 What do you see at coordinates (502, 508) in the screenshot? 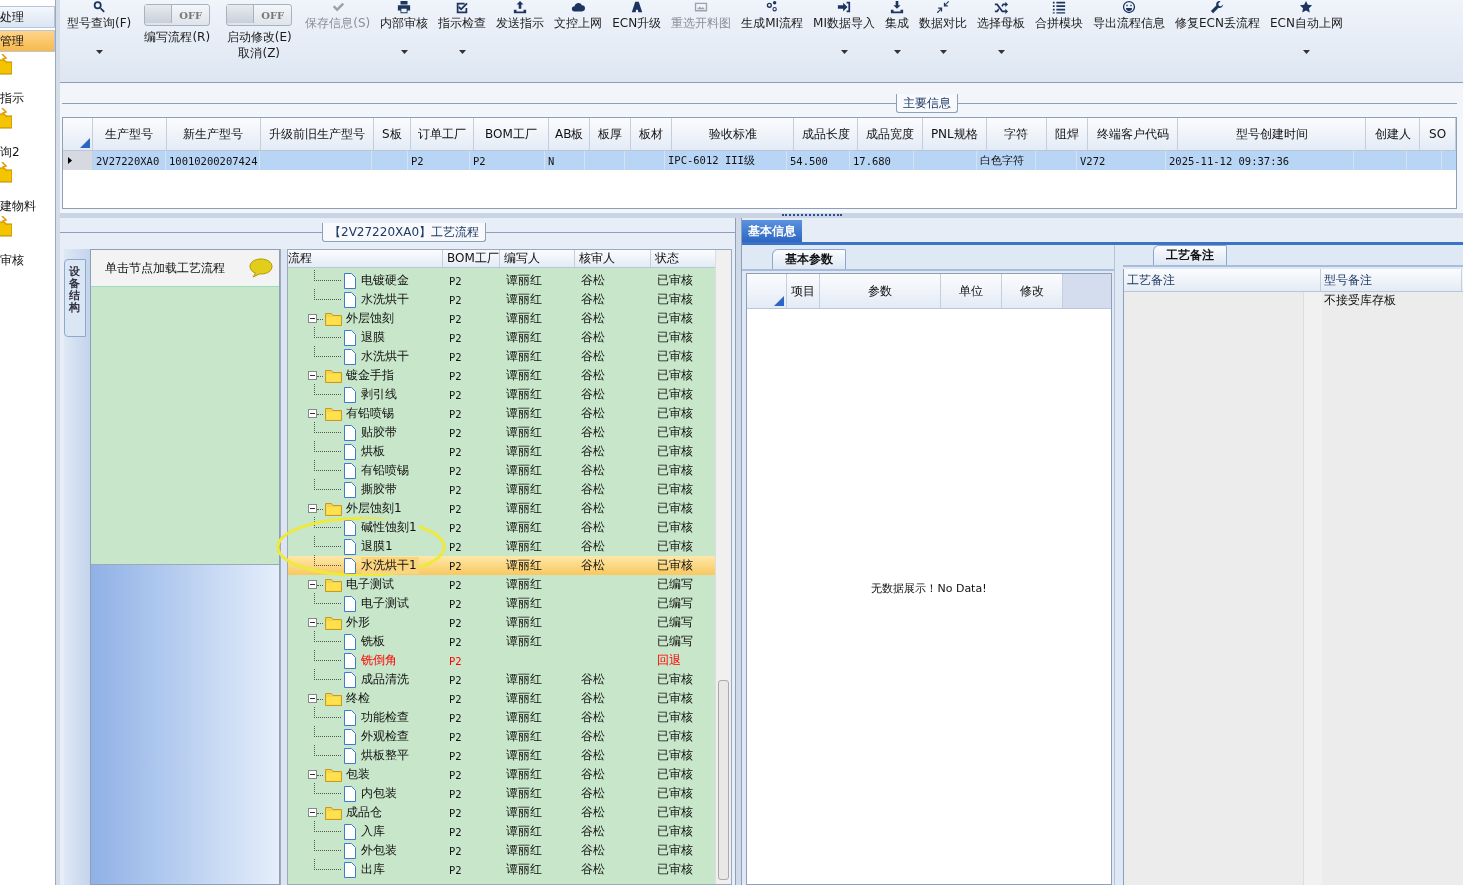
I see `tree-row: 外层蚀刻1 P2 谭丽红 谷松 已审核` at bounding box center [502, 508].